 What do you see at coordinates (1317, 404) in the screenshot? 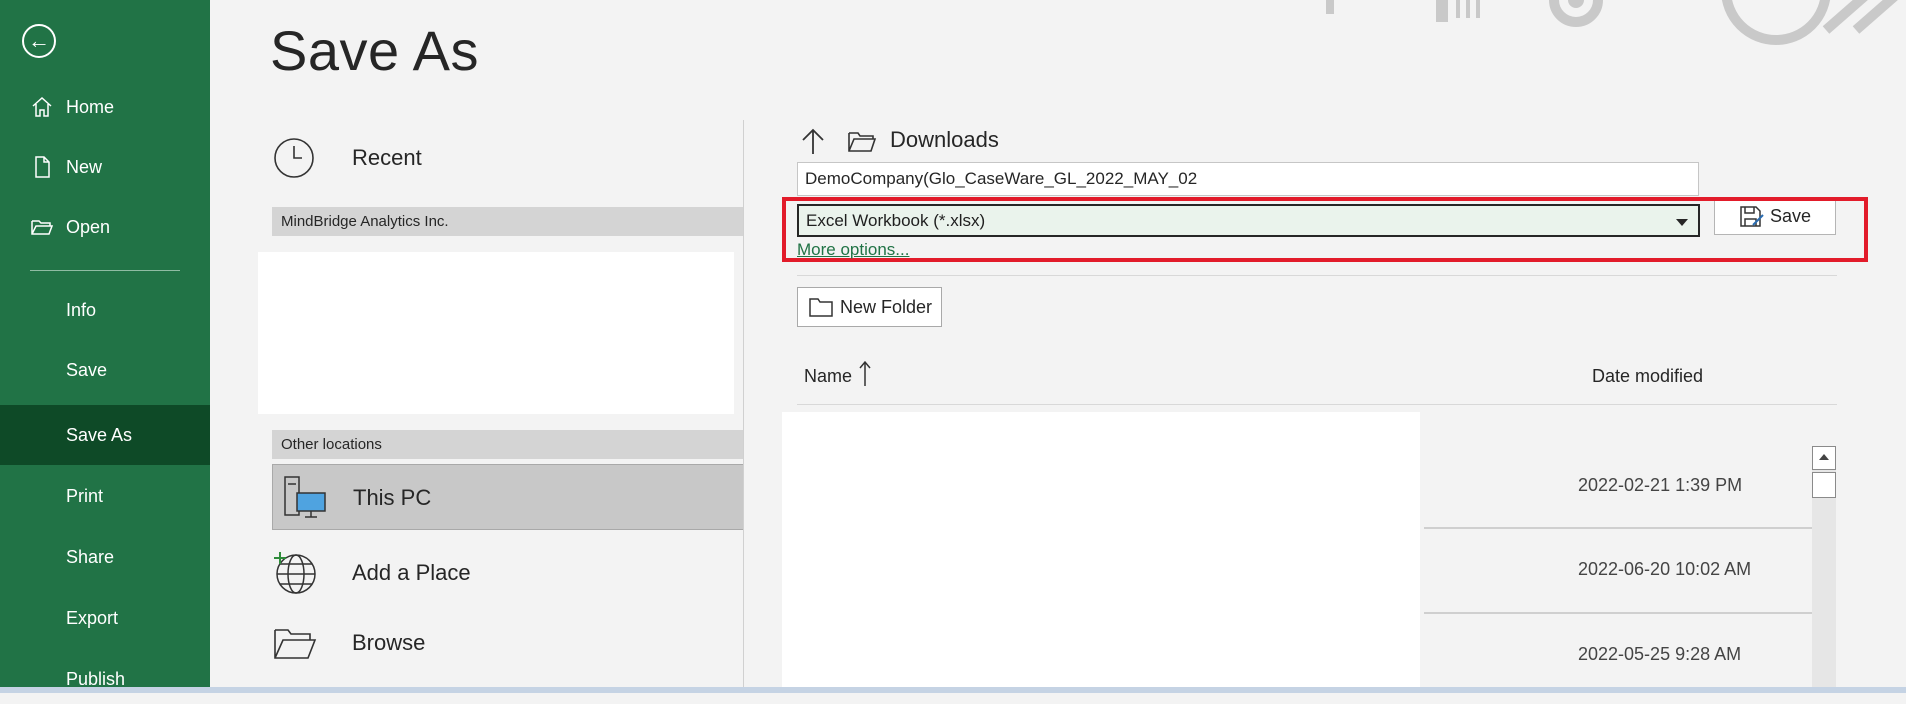
I see `header-divider` at bounding box center [1317, 404].